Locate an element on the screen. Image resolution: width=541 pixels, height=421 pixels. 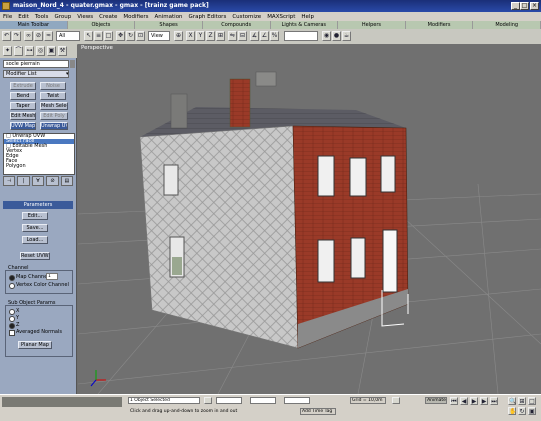
zoom-extents-icon: □ is located at coordinates (532, 401).